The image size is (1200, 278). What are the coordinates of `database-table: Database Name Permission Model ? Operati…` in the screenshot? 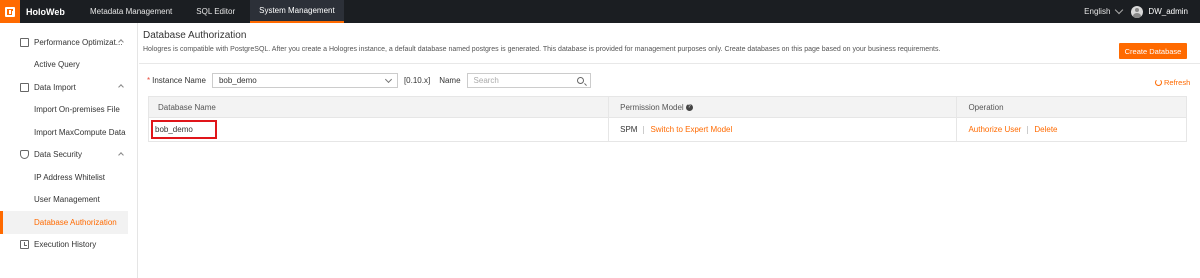 It's located at (667, 119).